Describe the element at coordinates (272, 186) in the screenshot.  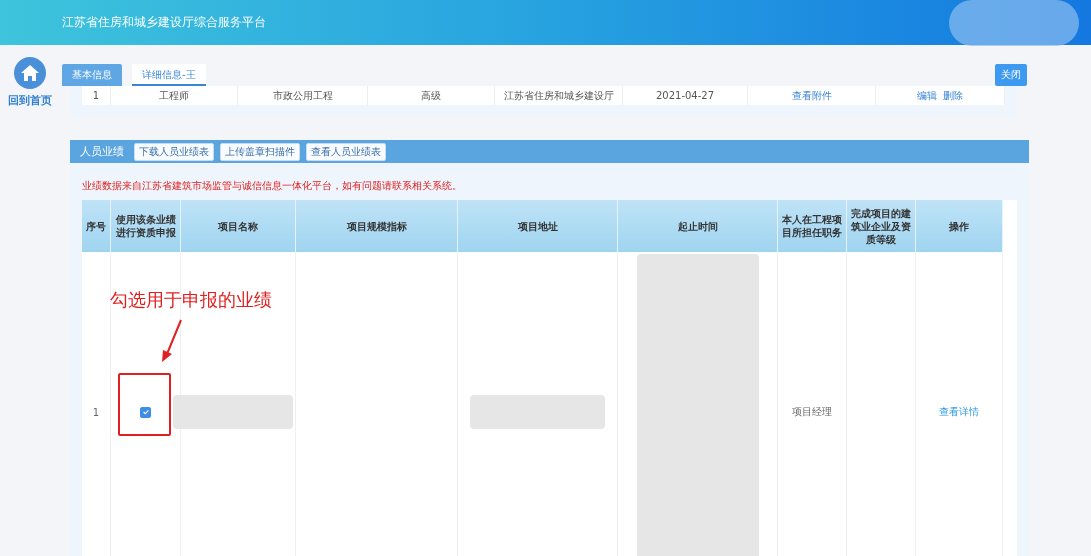
I see `notice-text: 业绩数据来自江苏省建筑市场监管与诚信信息一体化平台，如有问题请联系相关系统。` at that location.